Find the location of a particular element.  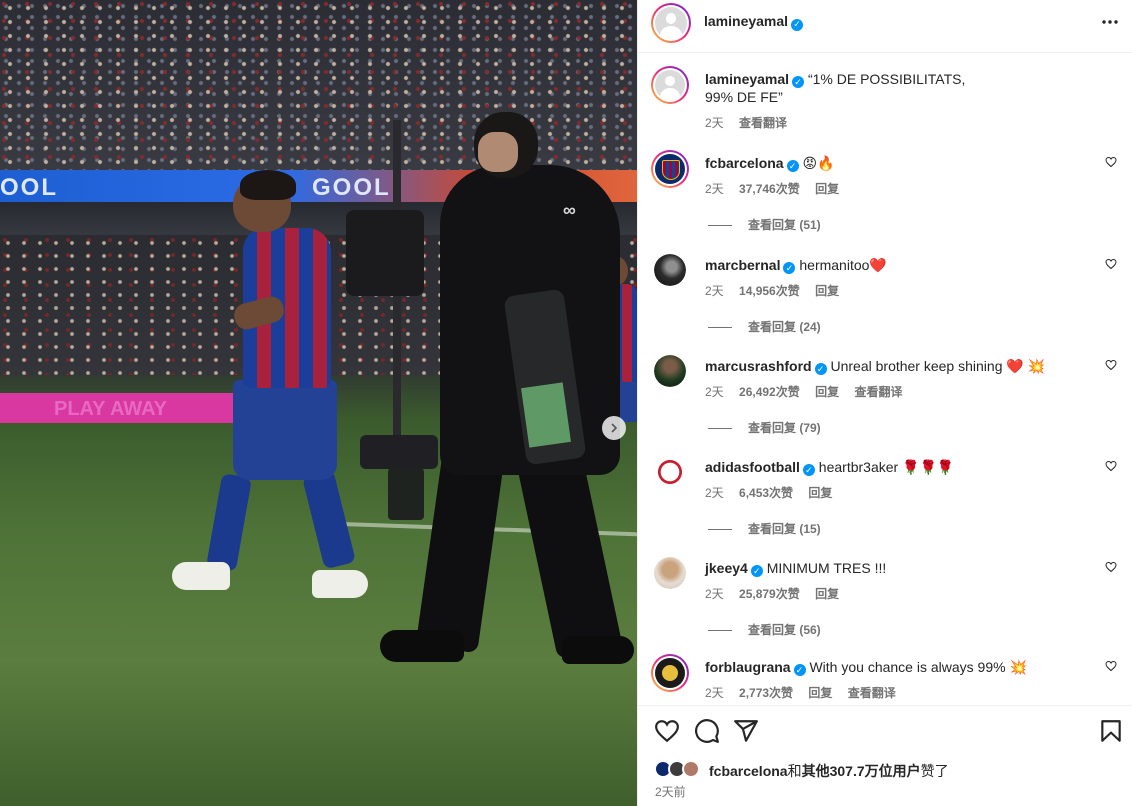

chevron-right-icon is located at coordinates (614, 428).